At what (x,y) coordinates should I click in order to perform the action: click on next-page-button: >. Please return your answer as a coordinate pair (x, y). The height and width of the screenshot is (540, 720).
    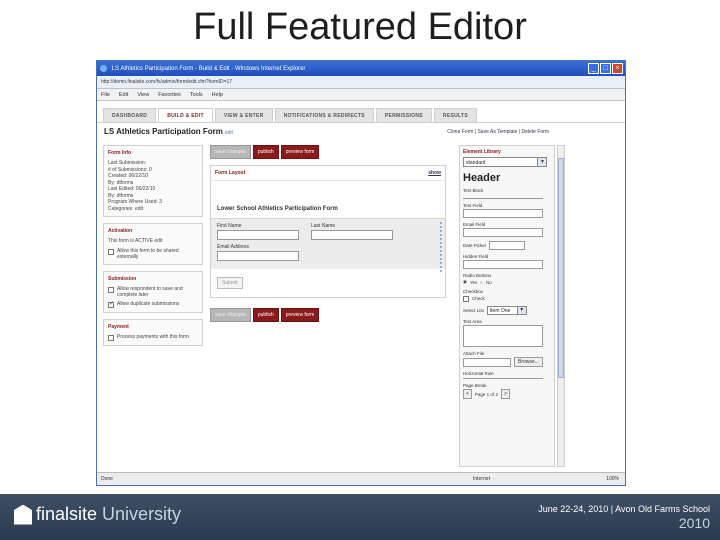
    Looking at the image, I should click on (505, 394).